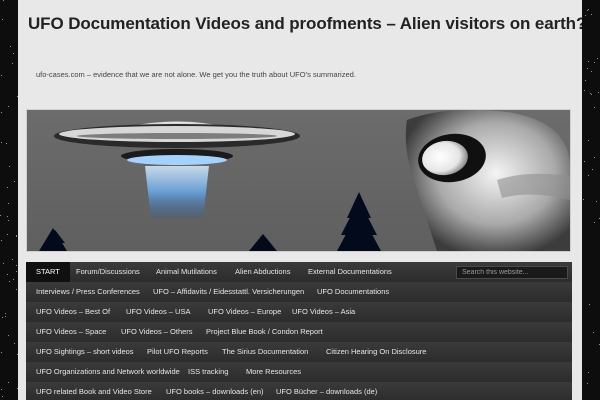 Image resolution: width=600 pixels, height=400 pixels. Describe the element at coordinates (85, 352) in the screenshot. I see `nav-item-ufo-sightings-short-videos: UFO Sightings – short videos` at that location.